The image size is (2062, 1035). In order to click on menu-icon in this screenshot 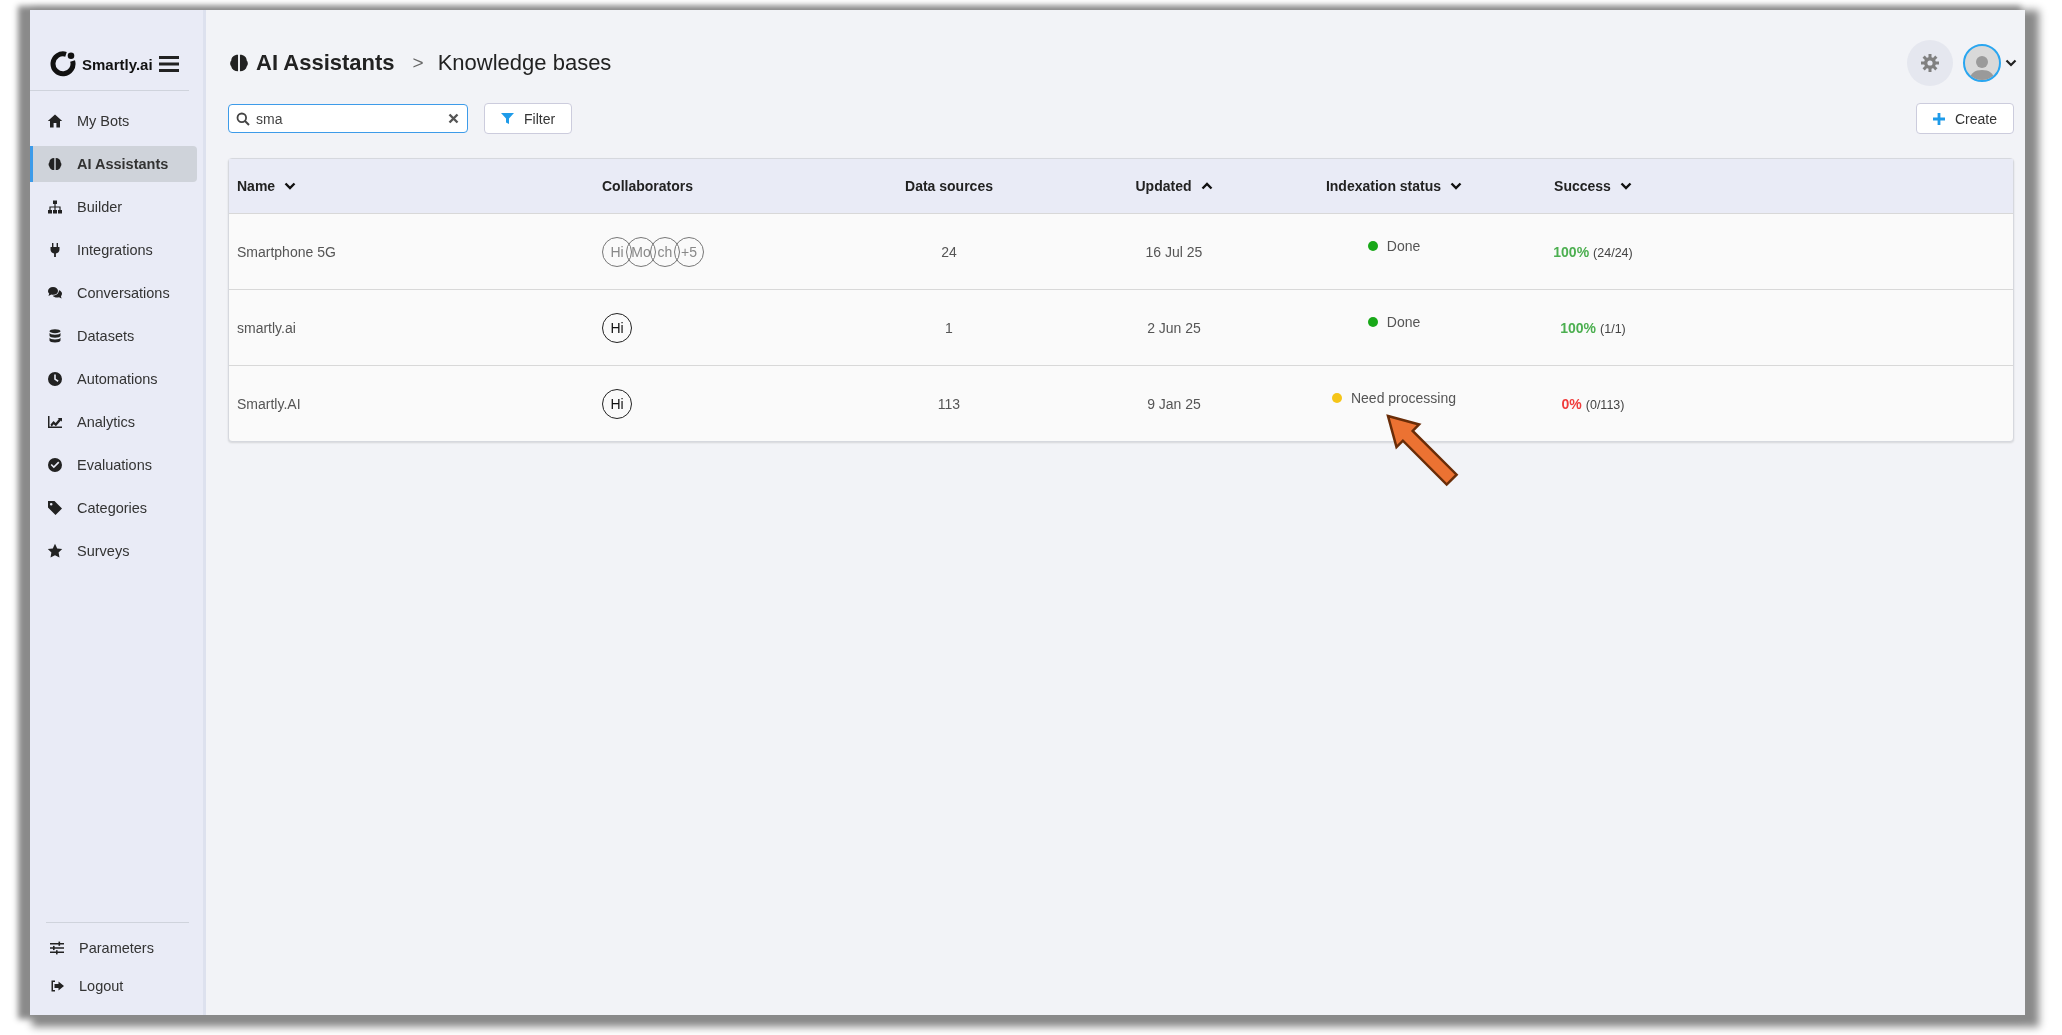, I will do `click(169, 64)`.